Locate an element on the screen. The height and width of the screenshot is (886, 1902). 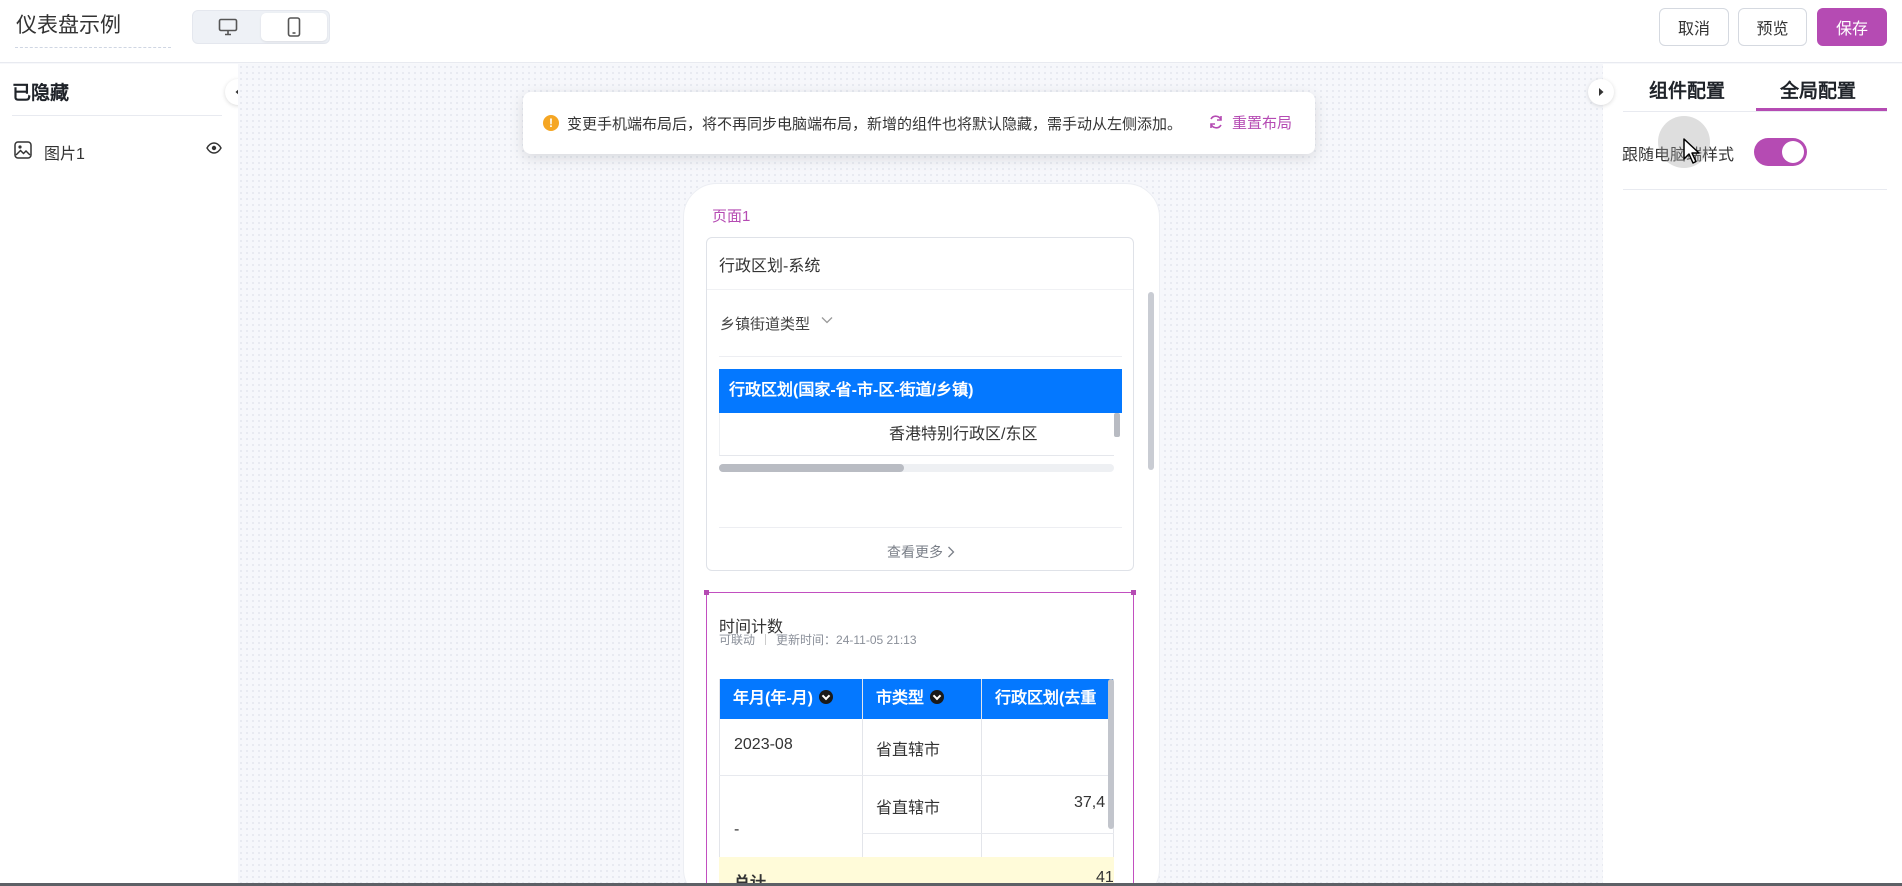
phone-scrollbar is located at coordinates (1151, 381).